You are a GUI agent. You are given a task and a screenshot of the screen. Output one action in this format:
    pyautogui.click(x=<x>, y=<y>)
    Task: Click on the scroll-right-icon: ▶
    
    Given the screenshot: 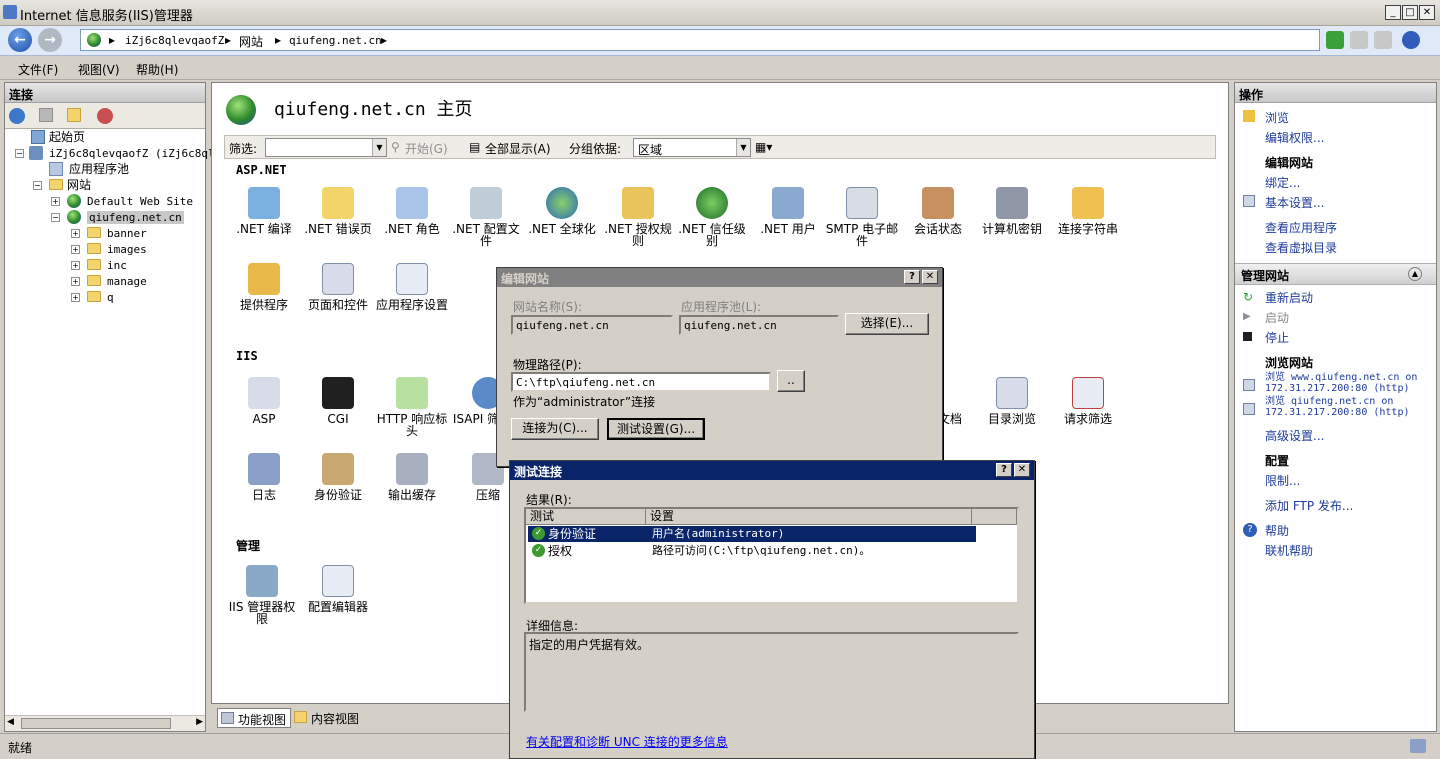 What is the action you would take?
    pyautogui.click(x=199, y=722)
    